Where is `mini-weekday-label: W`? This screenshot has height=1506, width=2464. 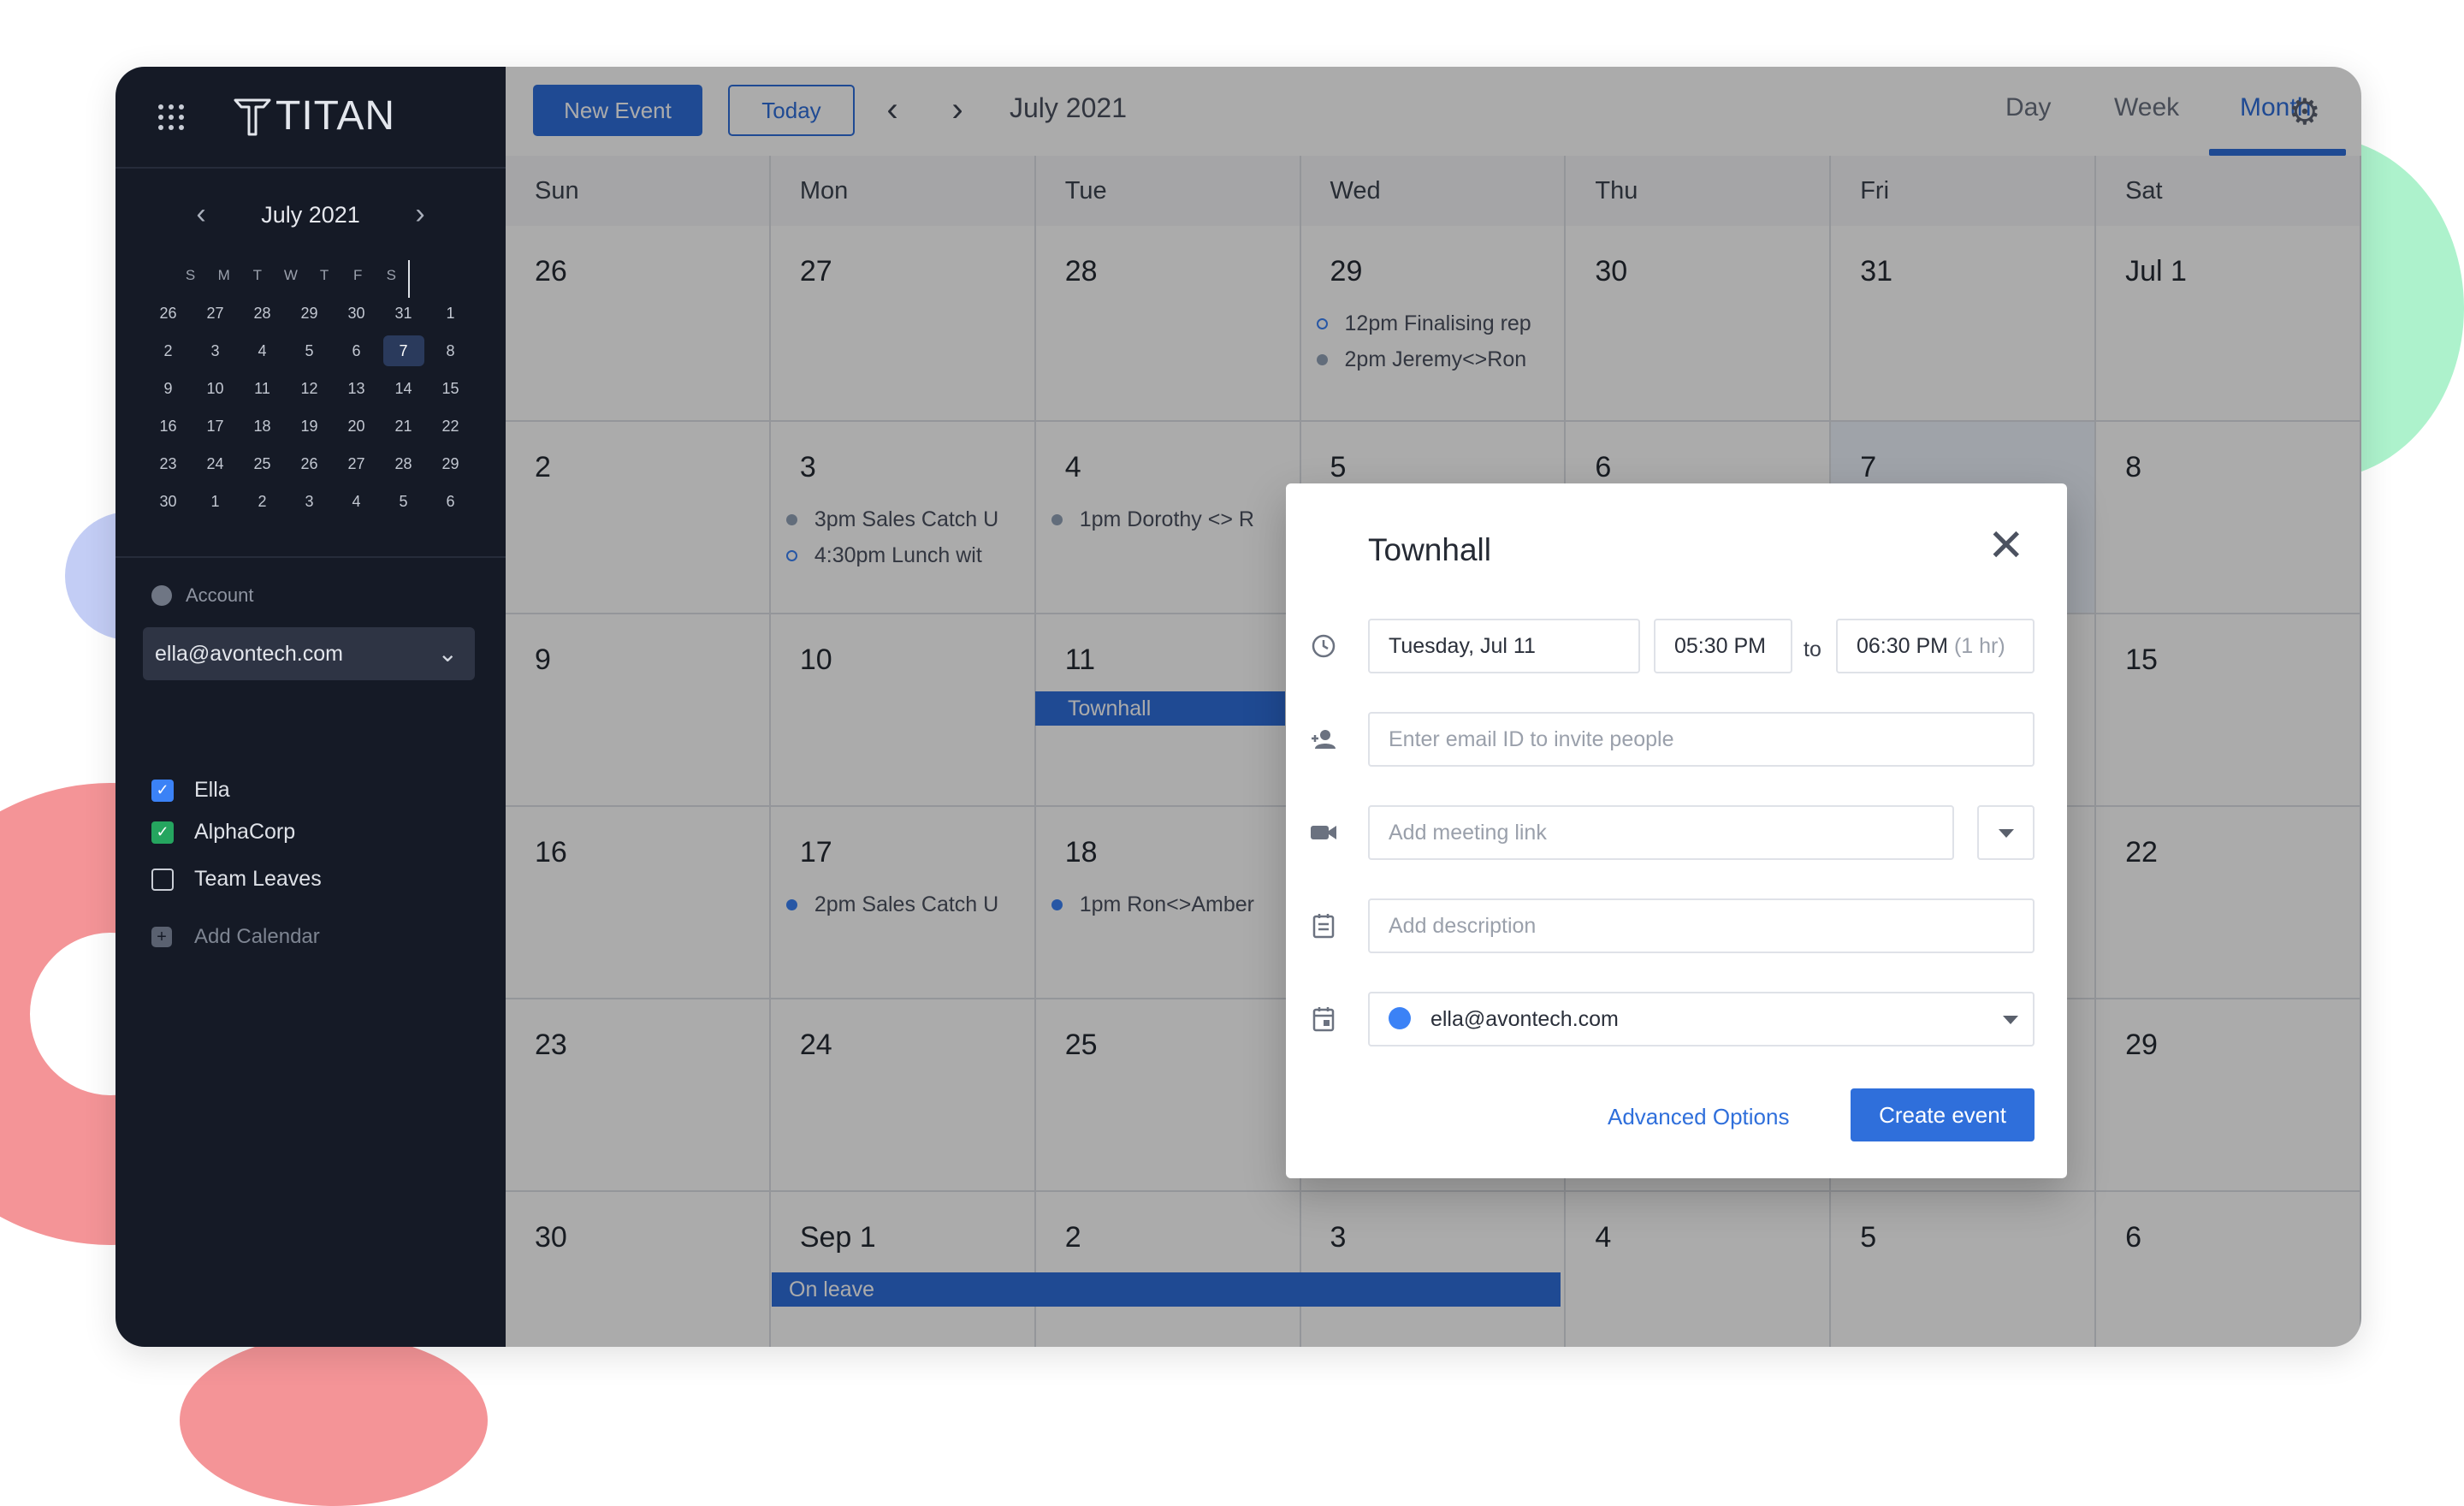 mini-weekday-label: W is located at coordinates (290, 275).